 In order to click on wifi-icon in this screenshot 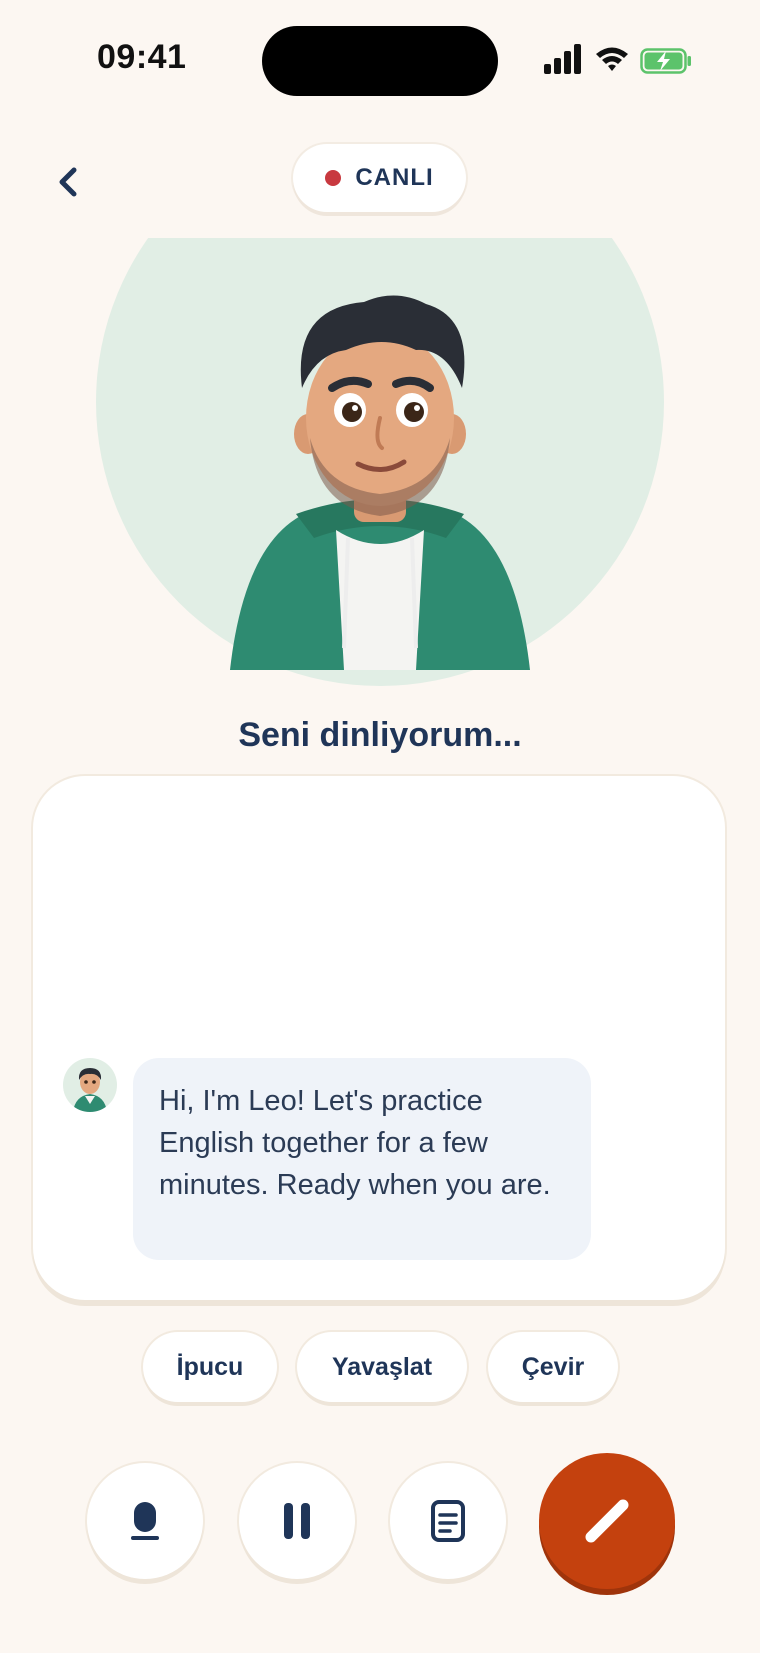, I will do `click(612, 59)`.